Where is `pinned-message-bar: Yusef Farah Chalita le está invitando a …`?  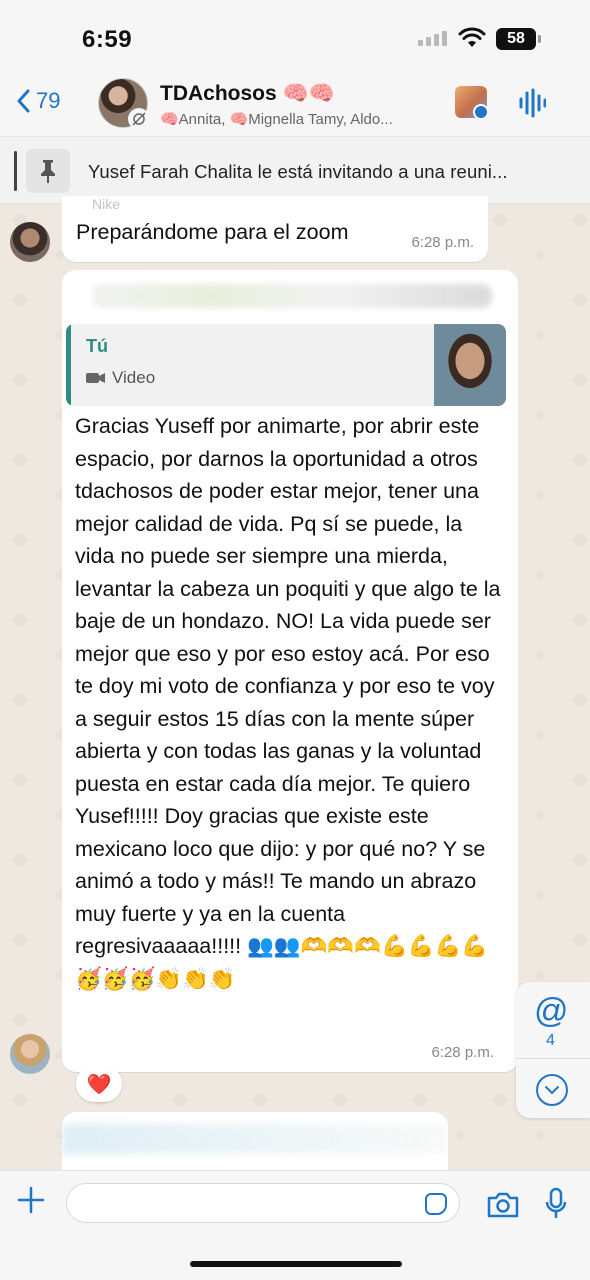
pinned-message-bar: Yusef Farah Chalita le está invitando a … is located at coordinates (295, 170).